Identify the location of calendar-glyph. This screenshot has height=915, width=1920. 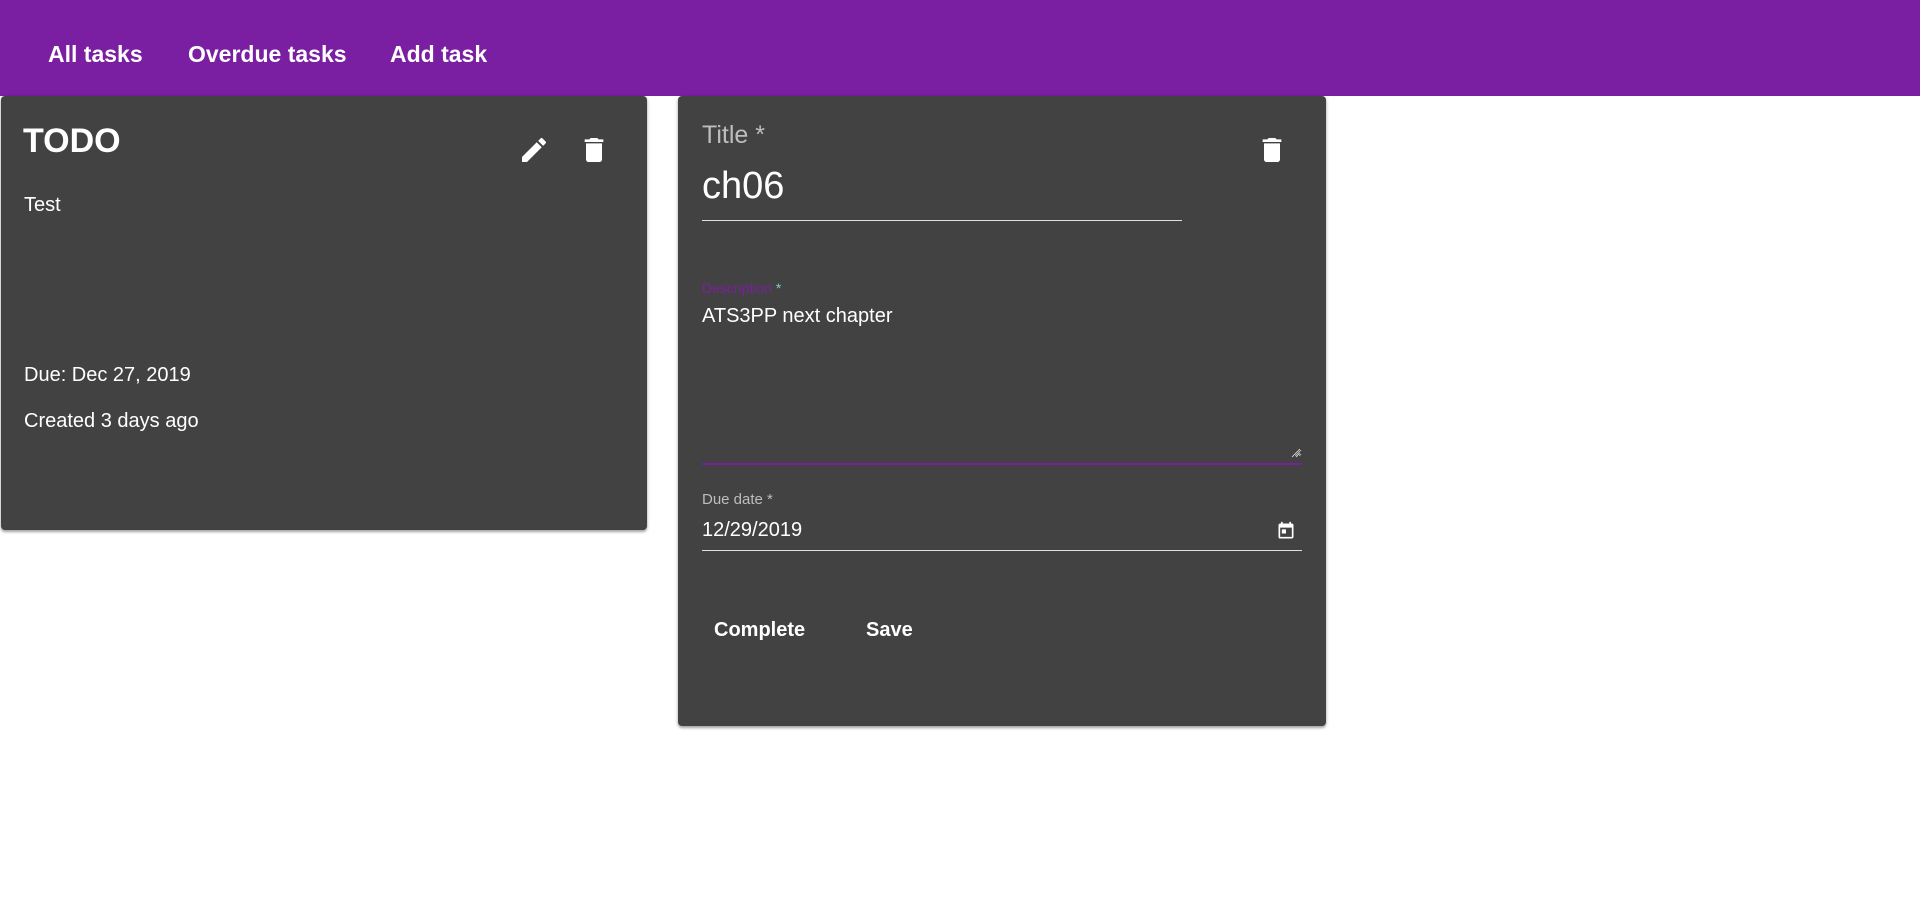
(1286, 530).